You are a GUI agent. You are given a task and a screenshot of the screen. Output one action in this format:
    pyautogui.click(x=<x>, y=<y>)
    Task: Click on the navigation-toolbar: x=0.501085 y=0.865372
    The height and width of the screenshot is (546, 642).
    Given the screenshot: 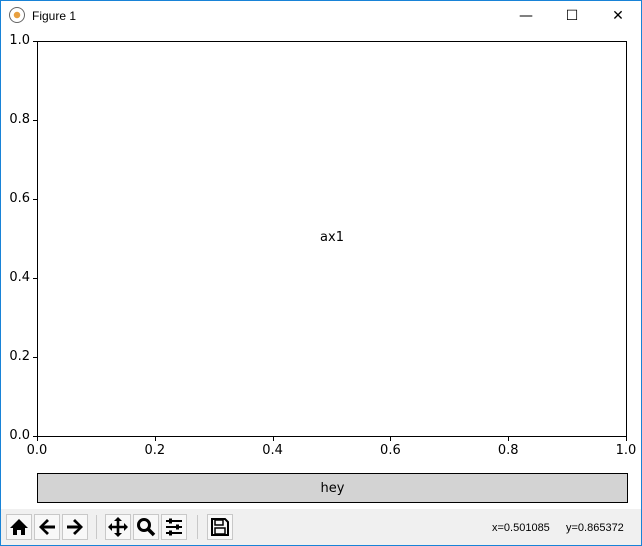 What is the action you would take?
    pyautogui.click(x=321, y=527)
    